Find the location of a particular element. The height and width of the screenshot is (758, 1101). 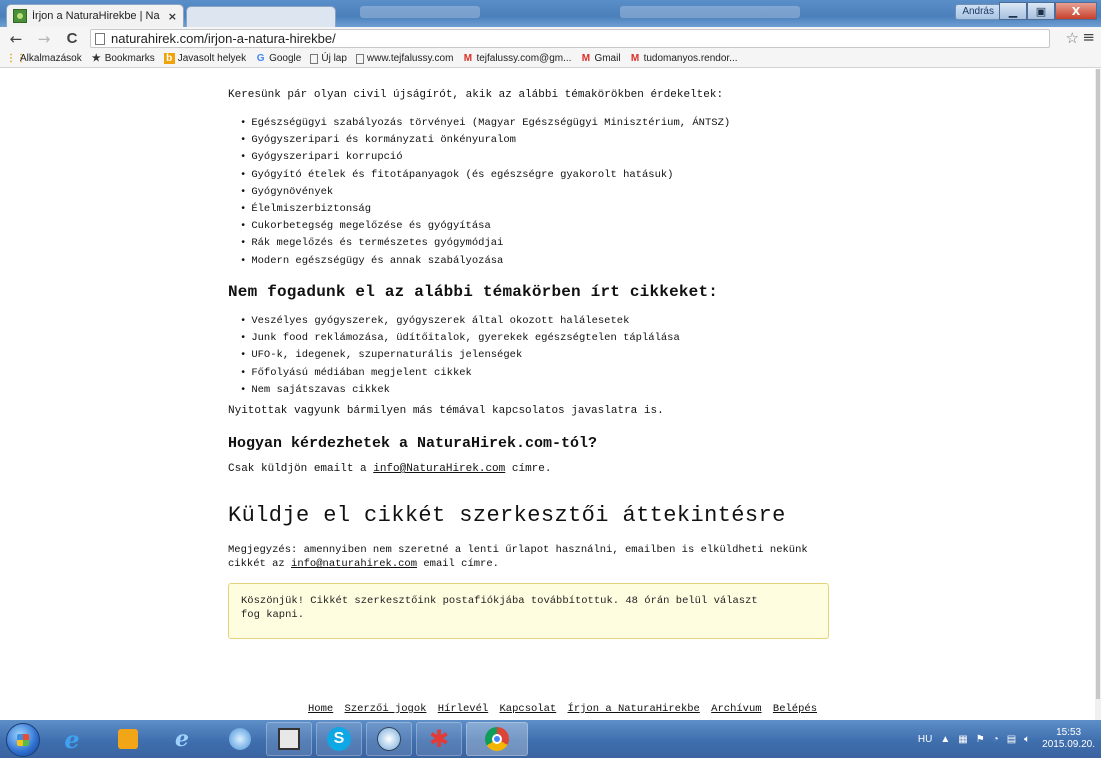

profile-button: András is located at coordinates (978, 12).